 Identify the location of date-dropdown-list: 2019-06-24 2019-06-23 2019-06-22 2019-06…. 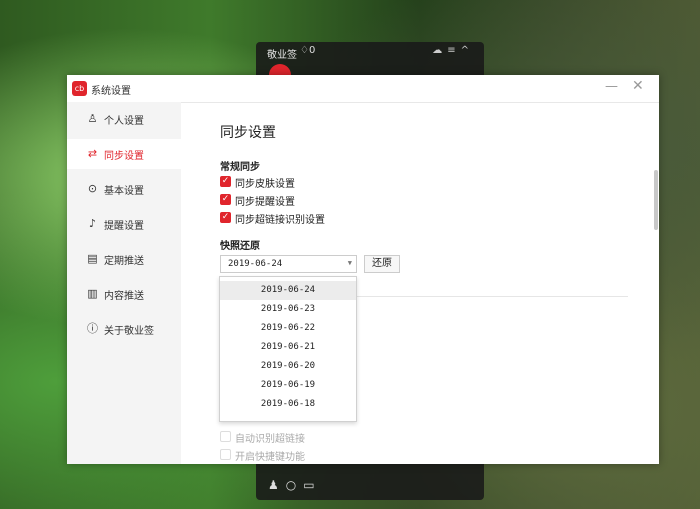
(288, 349).